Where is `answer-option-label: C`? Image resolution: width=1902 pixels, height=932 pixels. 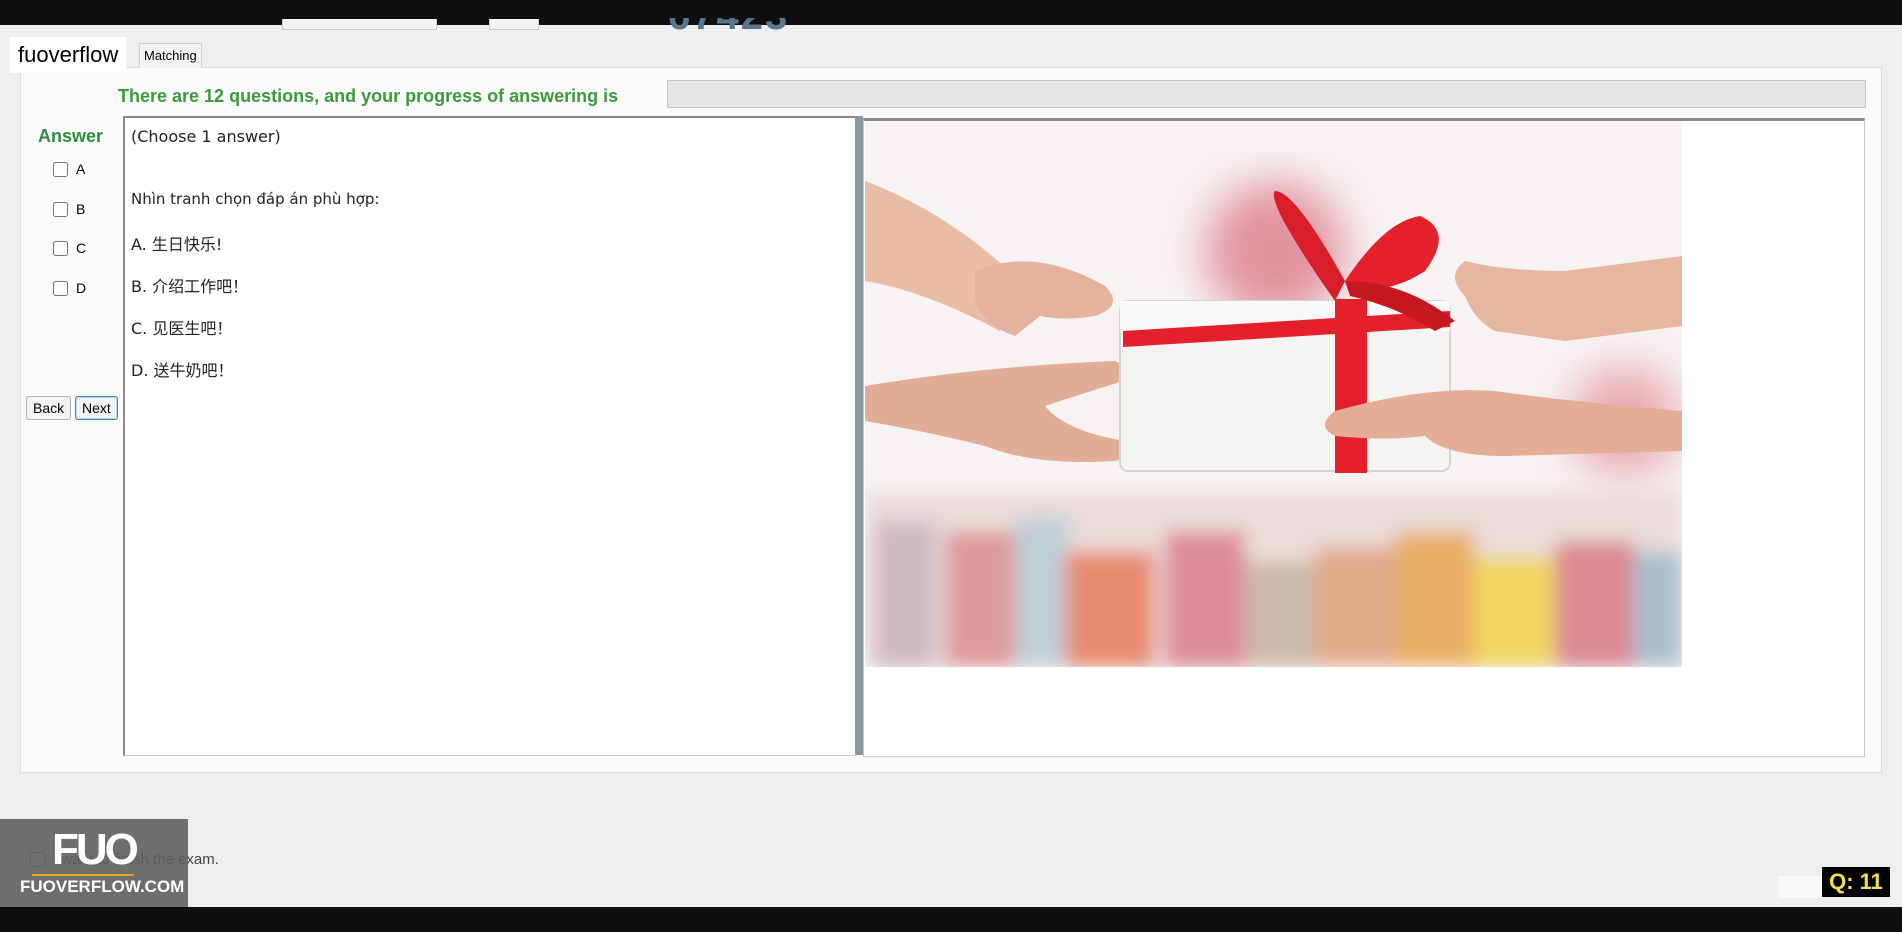
answer-option-label: C is located at coordinates (81, 248).